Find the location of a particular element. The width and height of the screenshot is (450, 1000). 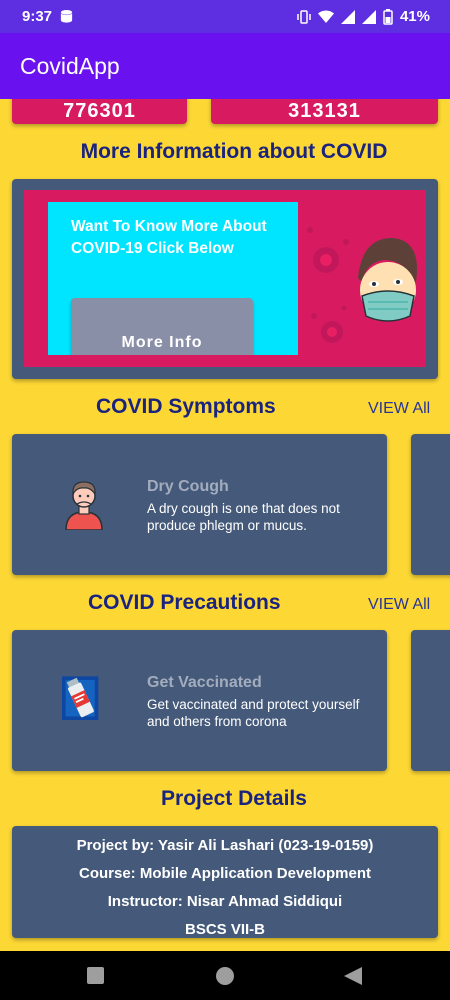

status-right: 41% is located at coordinates (363, 16).